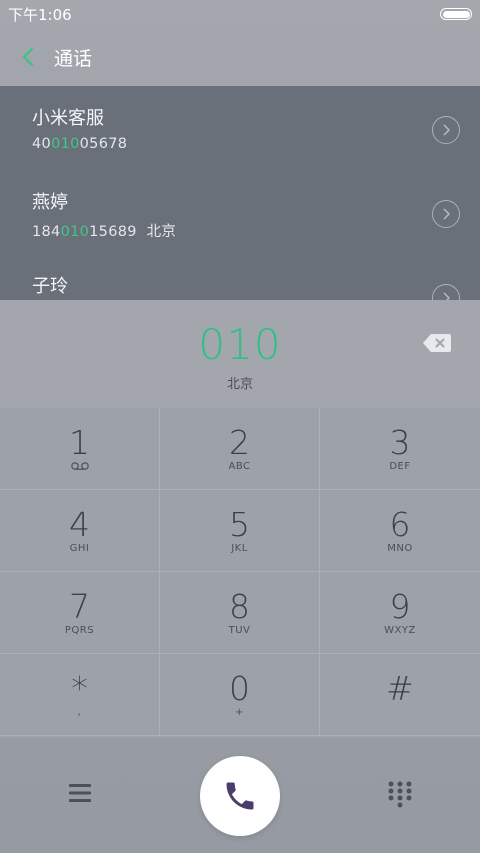 This screenshot has width=480, height=853. I want to click on key-5: 5 JKL, so click(240, 531).